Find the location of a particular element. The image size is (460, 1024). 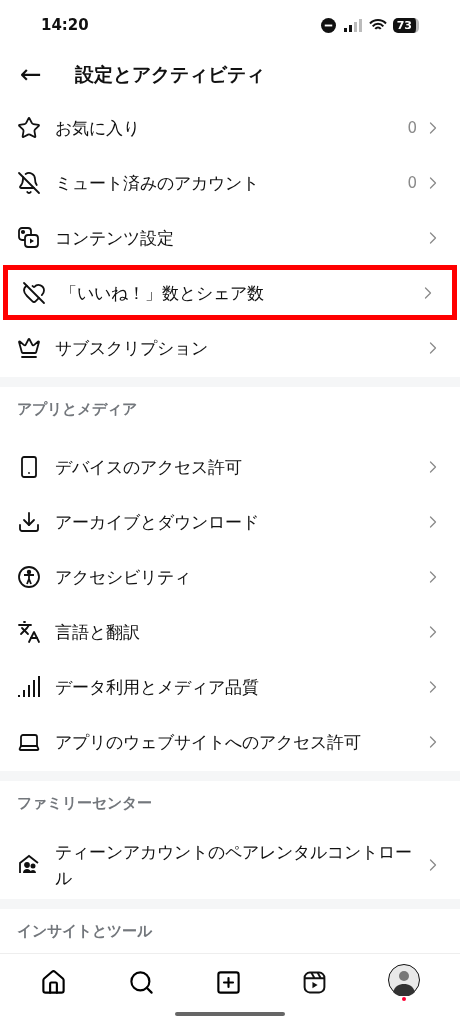

search-icon is located at coordinates (141, 982).